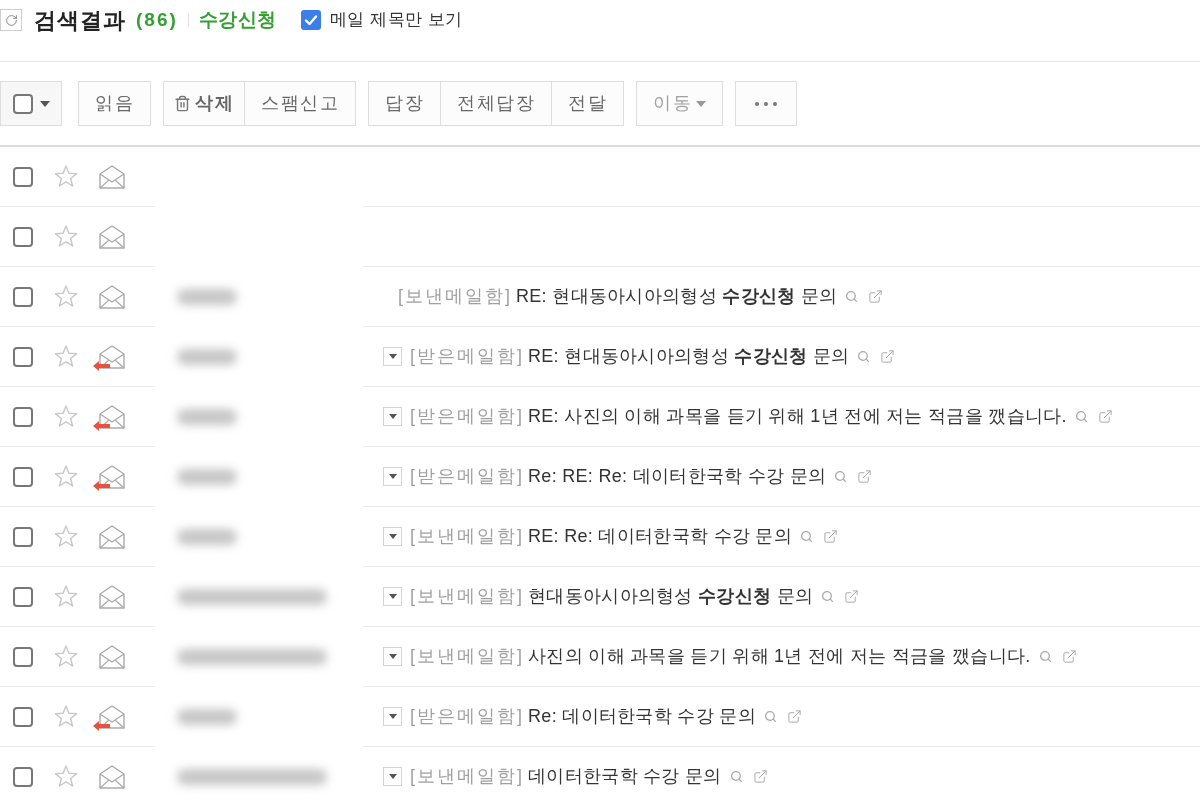 The image size is (1200, 800). I want to click on search-query: 수강신청, so click(237, 19).